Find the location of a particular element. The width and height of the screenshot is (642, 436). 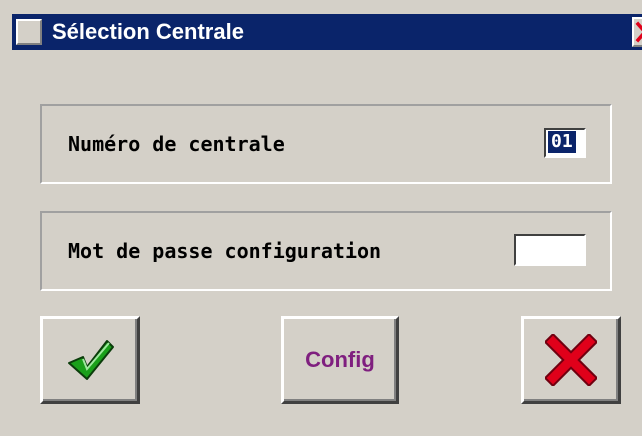

config-button: Config is located at coordinates (340, 360).